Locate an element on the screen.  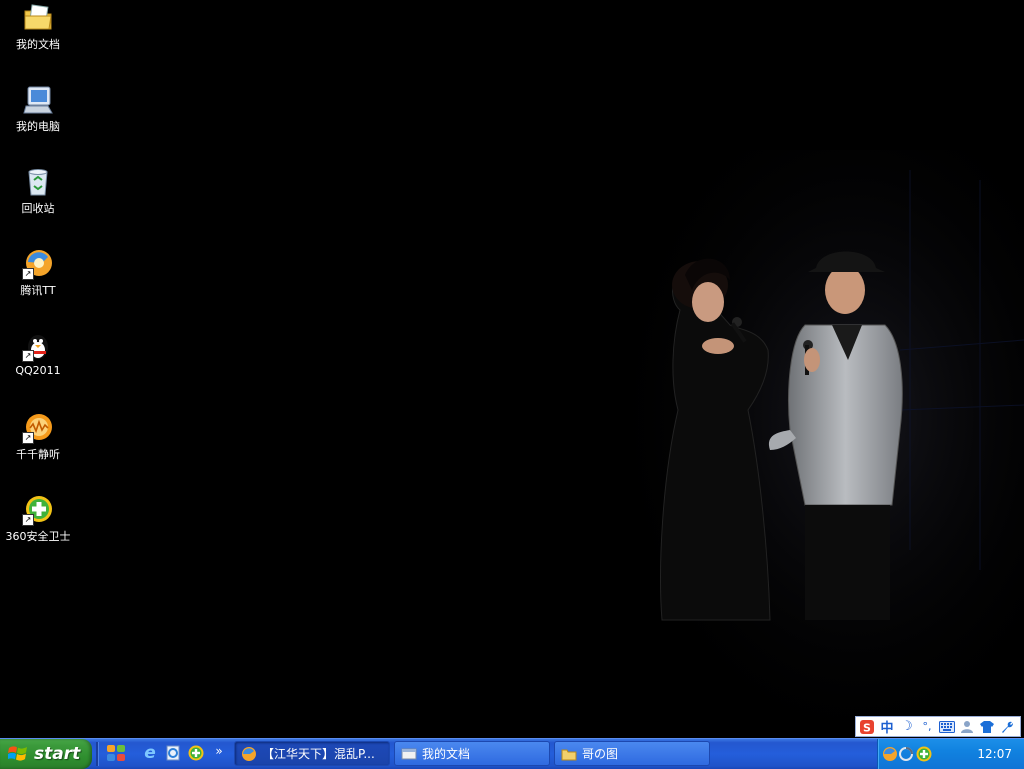
punctuation-icon: °, is located at coordinates (927, 727).